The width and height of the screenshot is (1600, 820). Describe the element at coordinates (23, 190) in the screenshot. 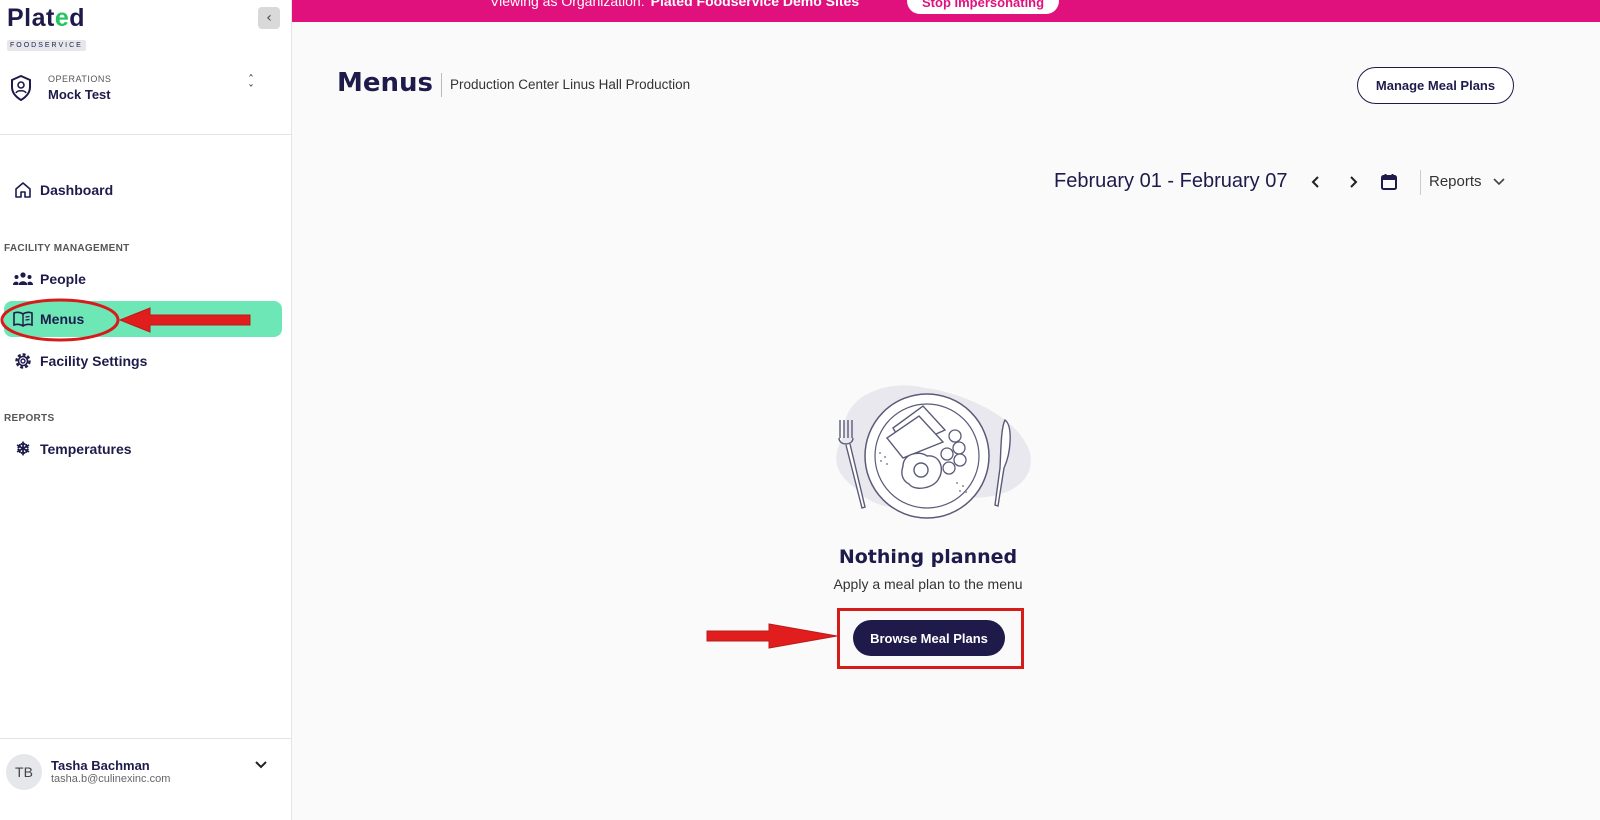

I see `home-icon` at that location.